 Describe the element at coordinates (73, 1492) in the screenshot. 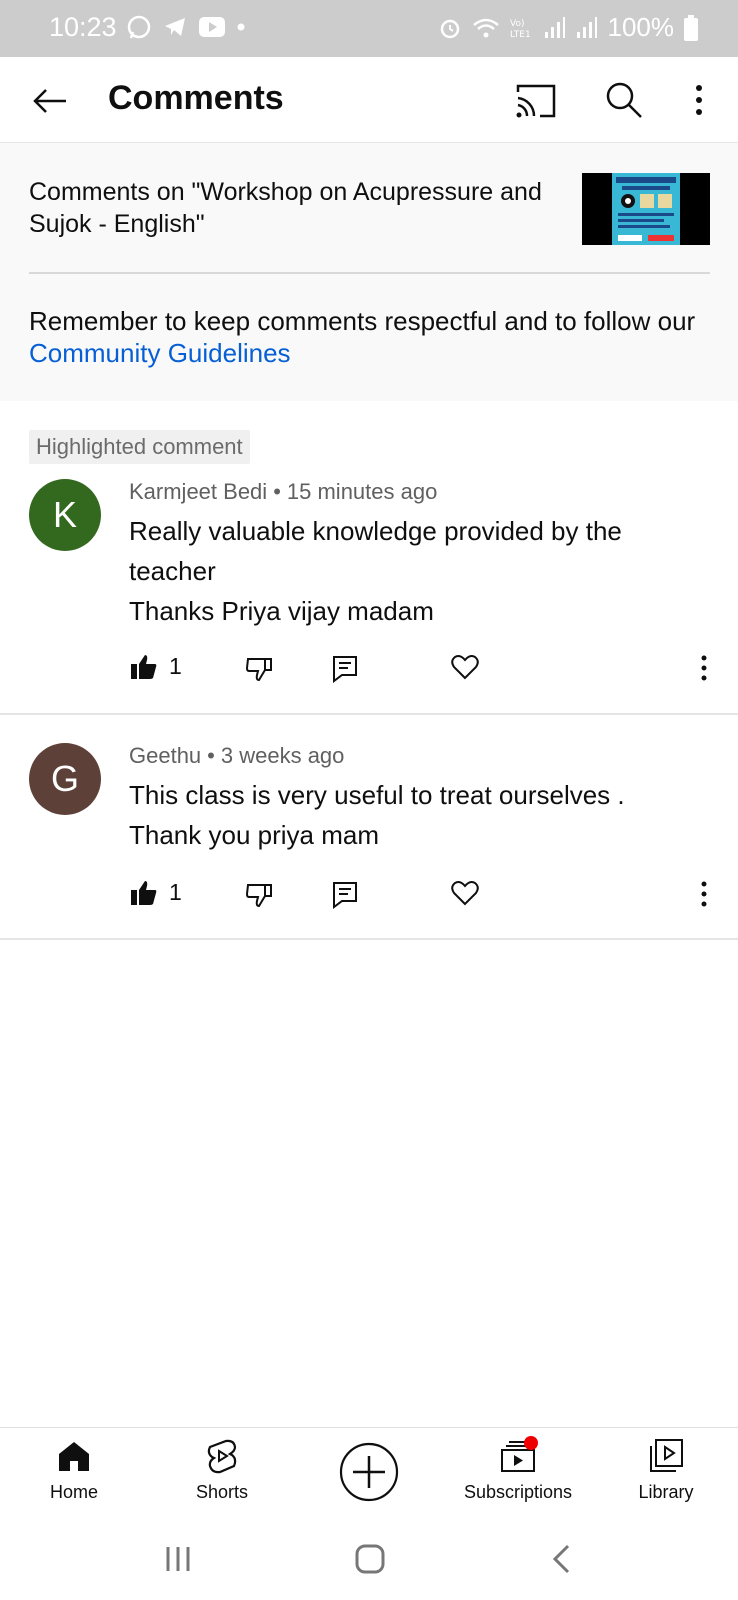

I see `nav-label: Home` at that location.